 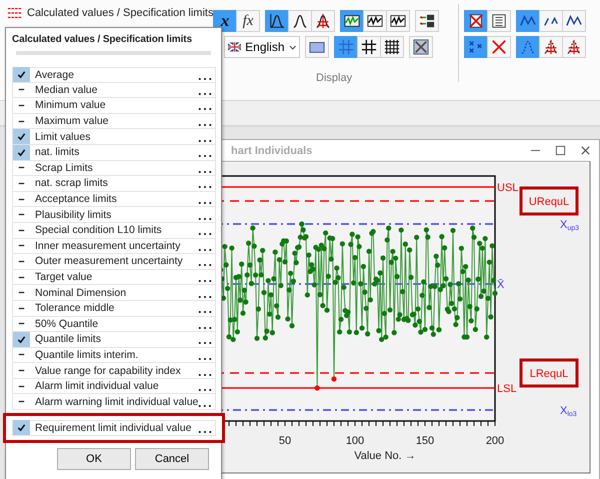 What do you see at coordinates (114, 246) in the screenshot?
I see `option-row: Inner measurement uncertainty` at bounding box center [114, 246].